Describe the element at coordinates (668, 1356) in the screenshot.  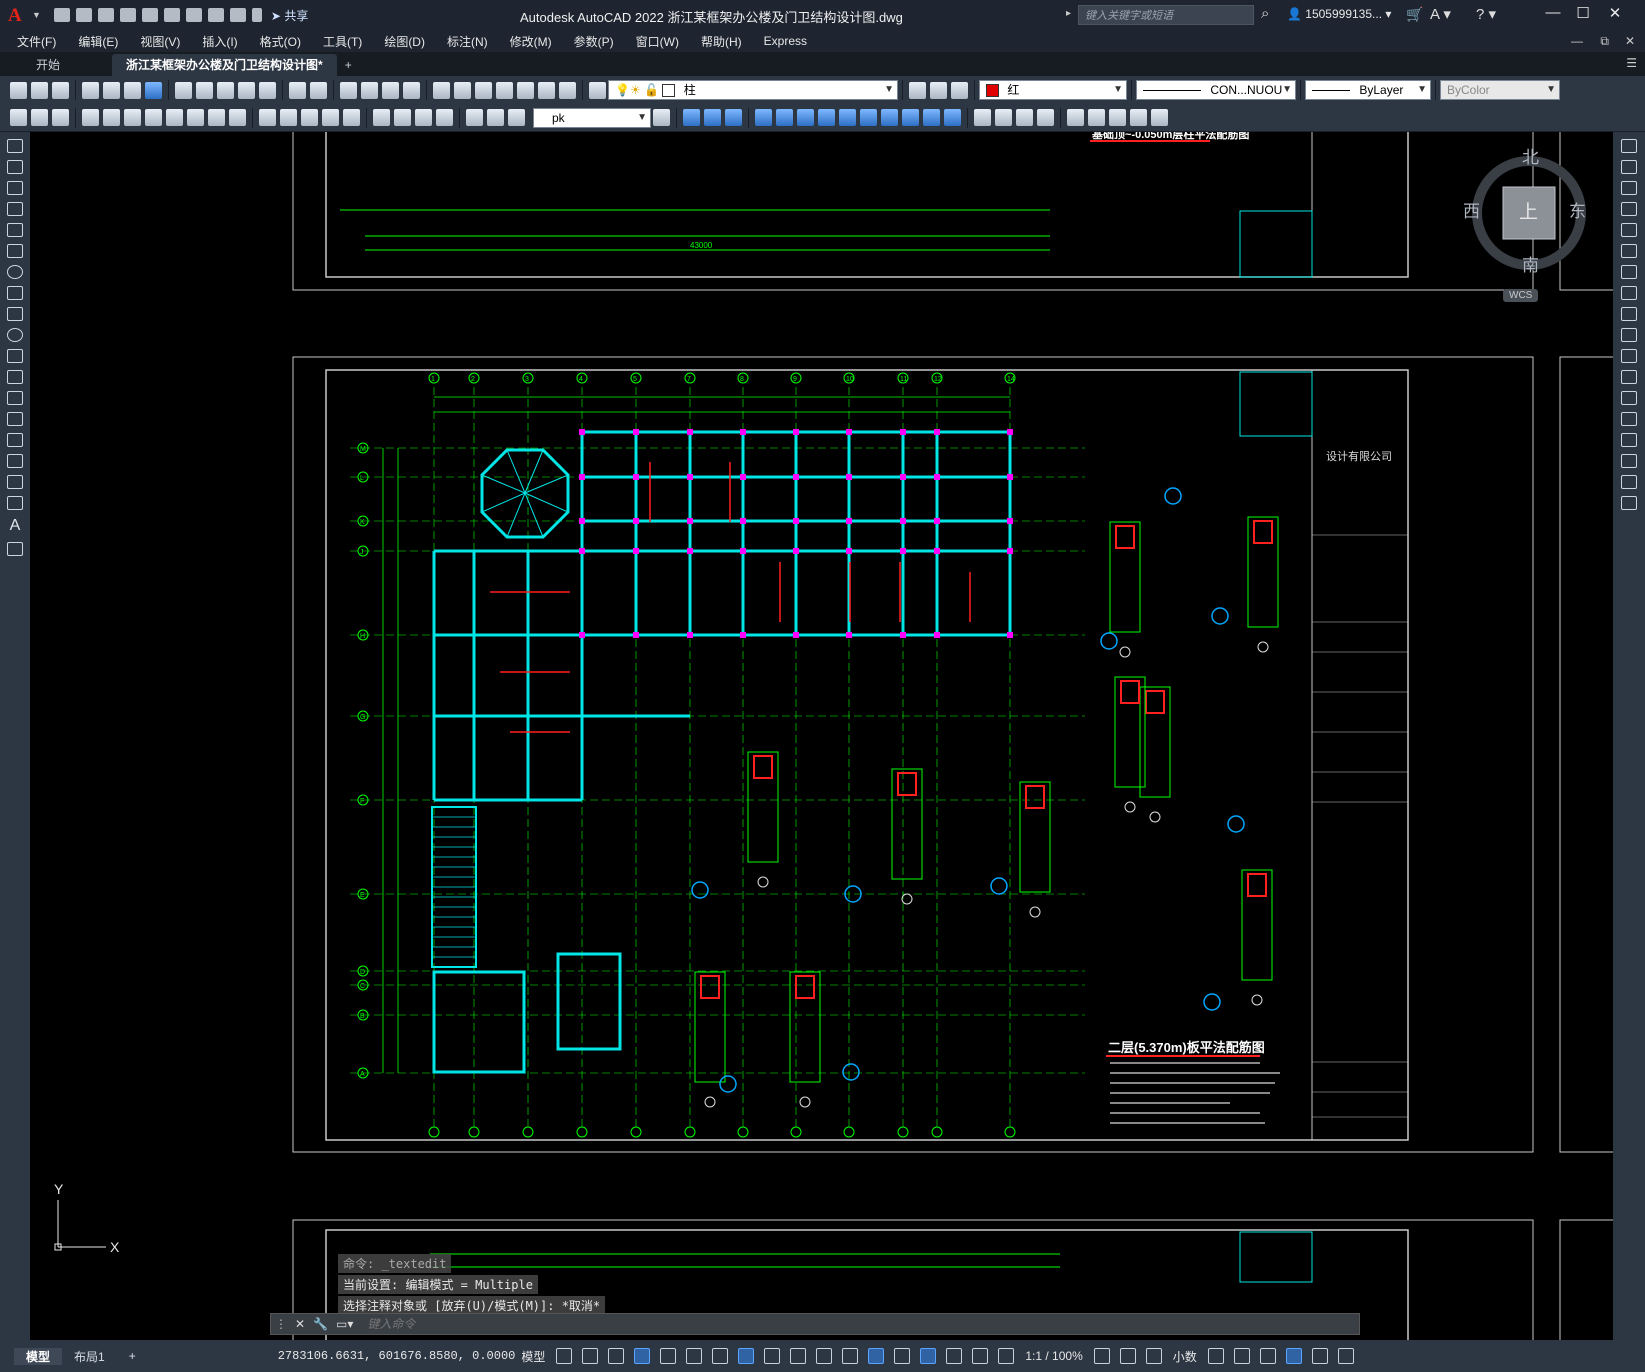
I see `polar-icon` at that location.